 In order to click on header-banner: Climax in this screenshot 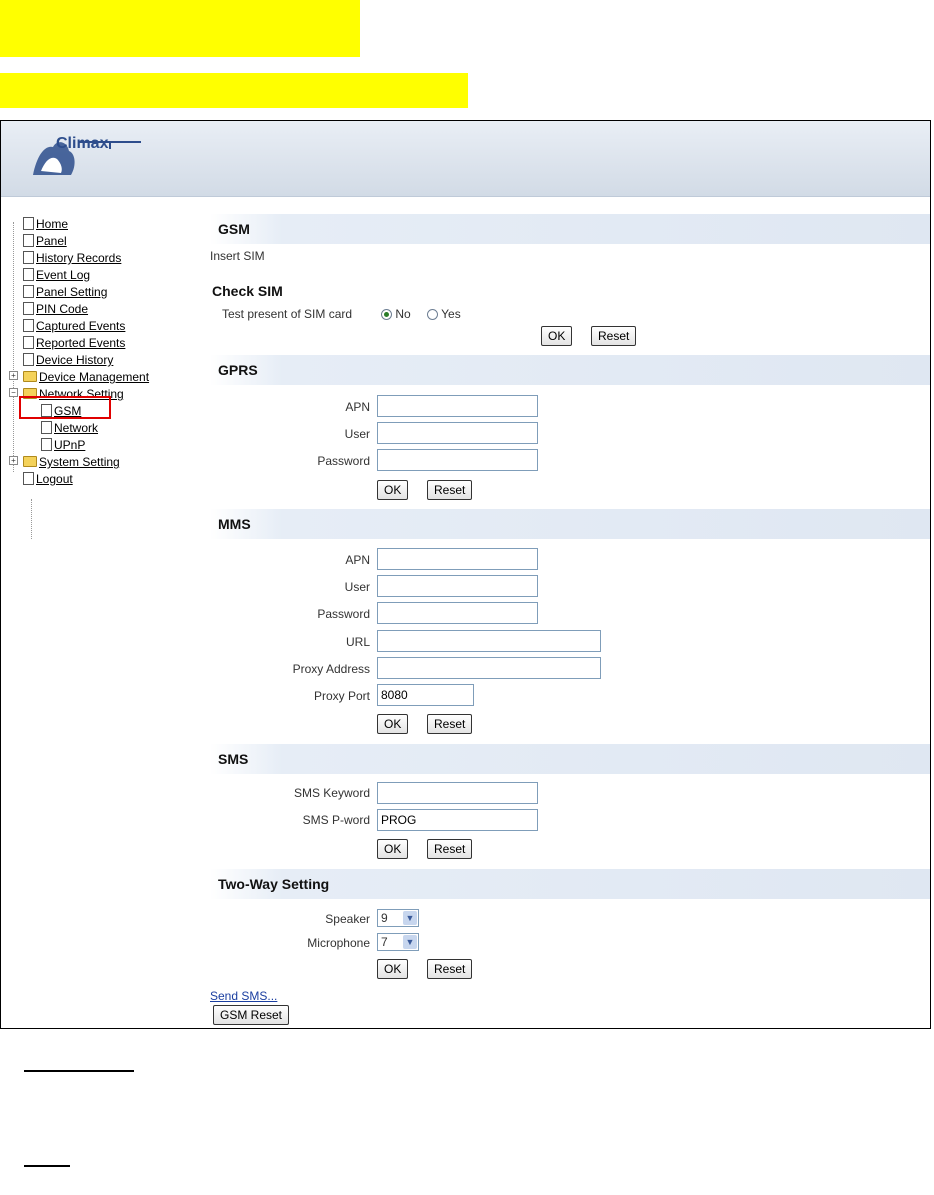, I will do `click(465, 159)`.